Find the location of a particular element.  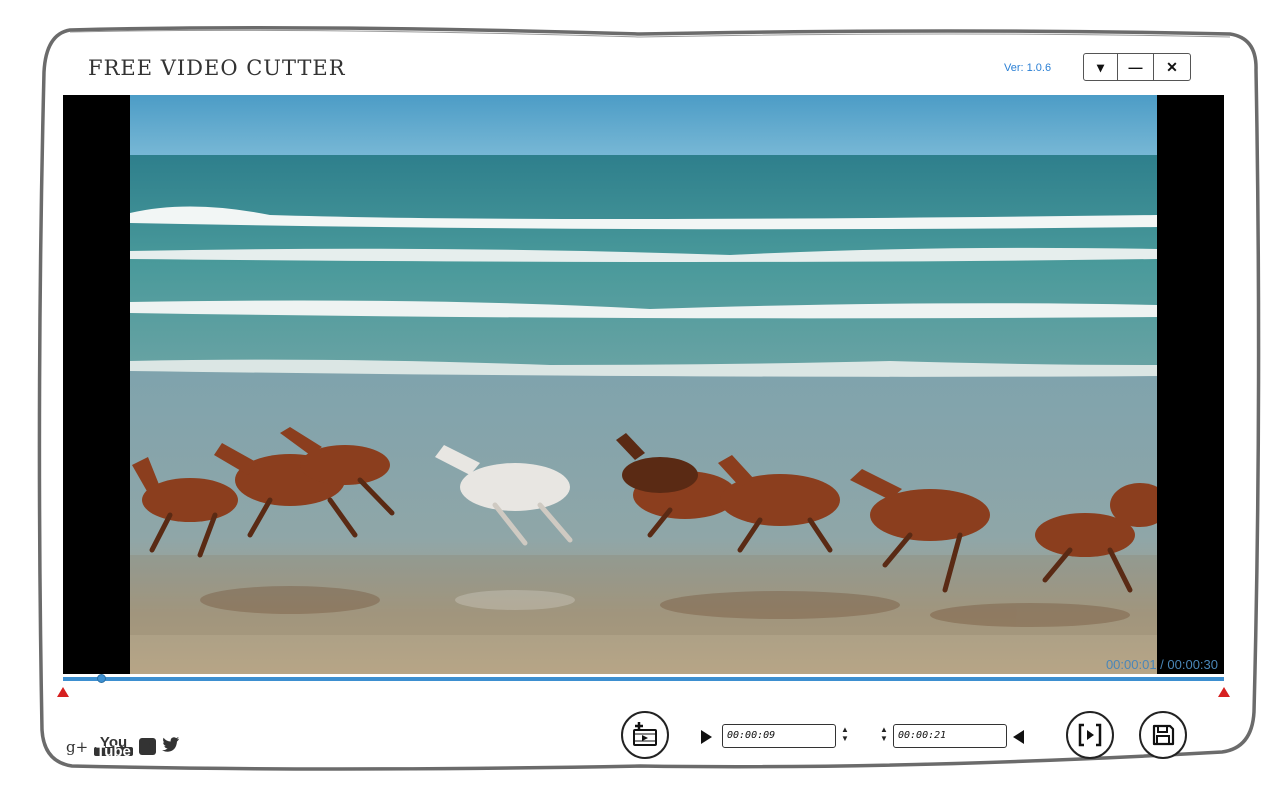

close-icon: ✕ is located at coordinates (1172, 66).